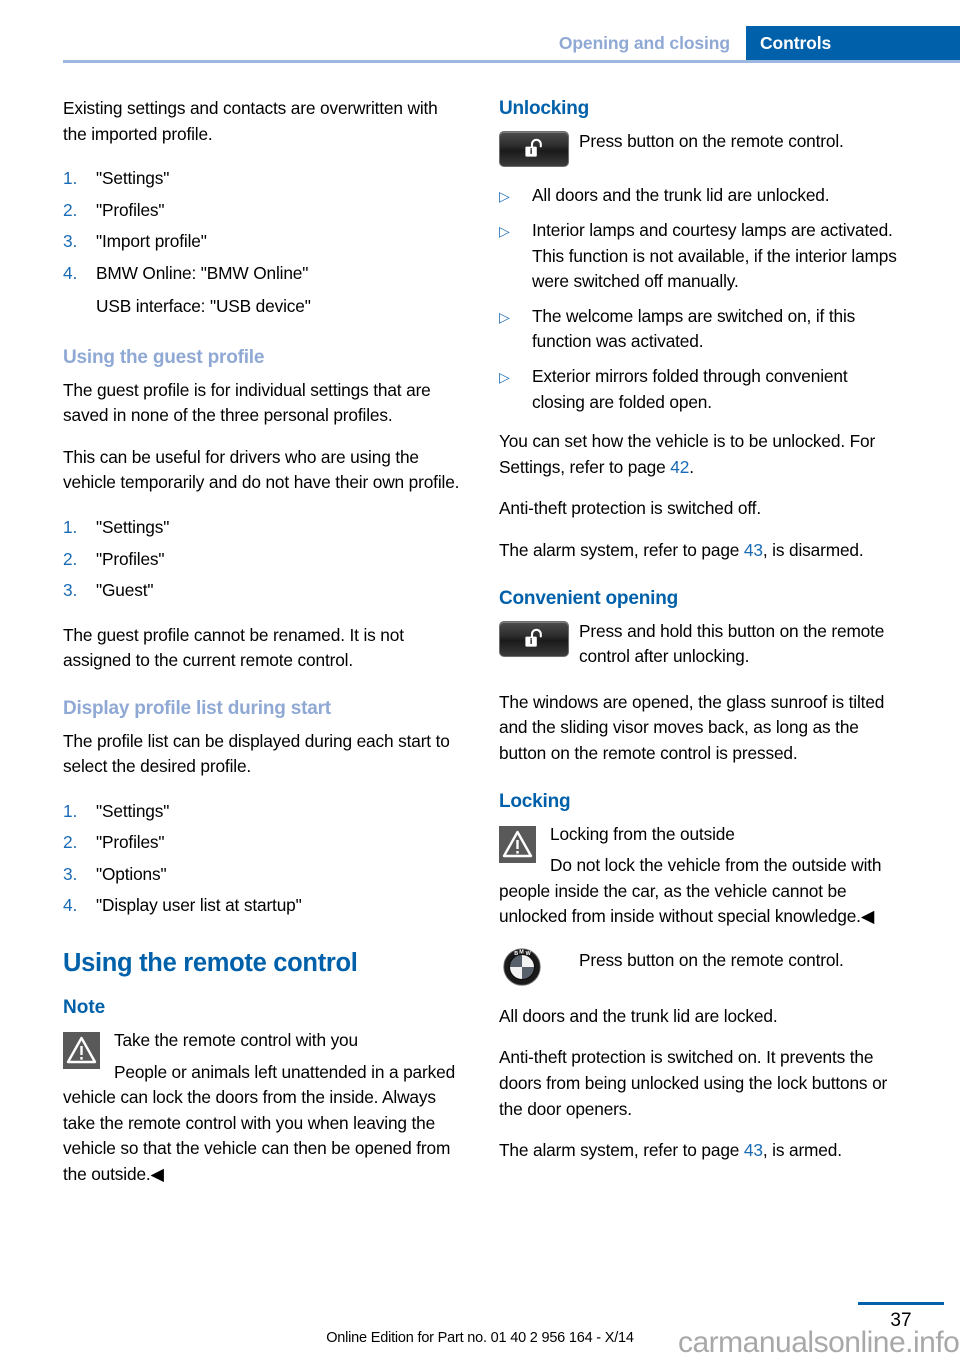  What do you see at coordinates (199, 905) in the screenshot?
I see `step-text: "Display user list at startup"` at bounding box center [199, 905].